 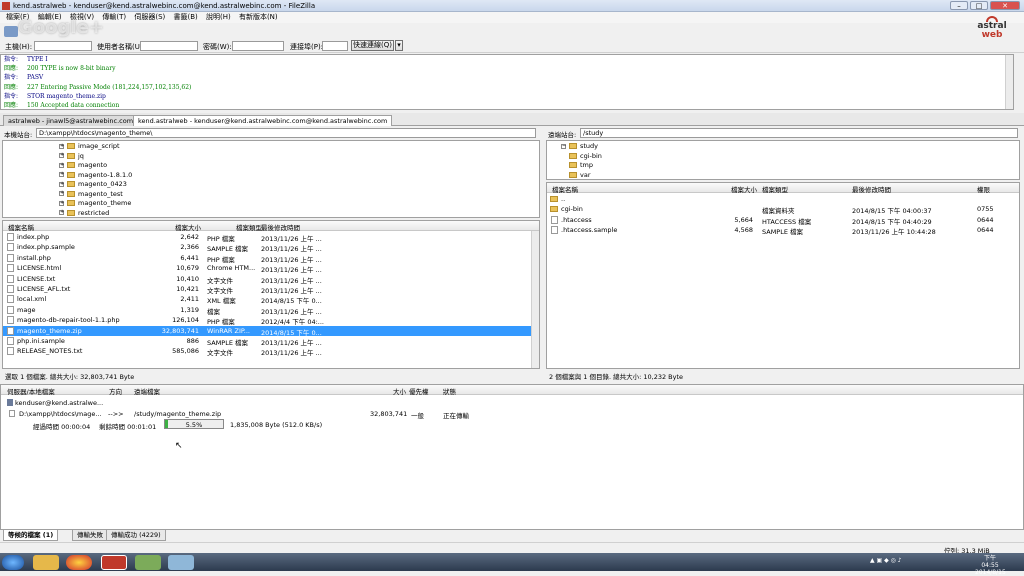 I want to click on log-type: 回應:, so click(x=11, y=69).